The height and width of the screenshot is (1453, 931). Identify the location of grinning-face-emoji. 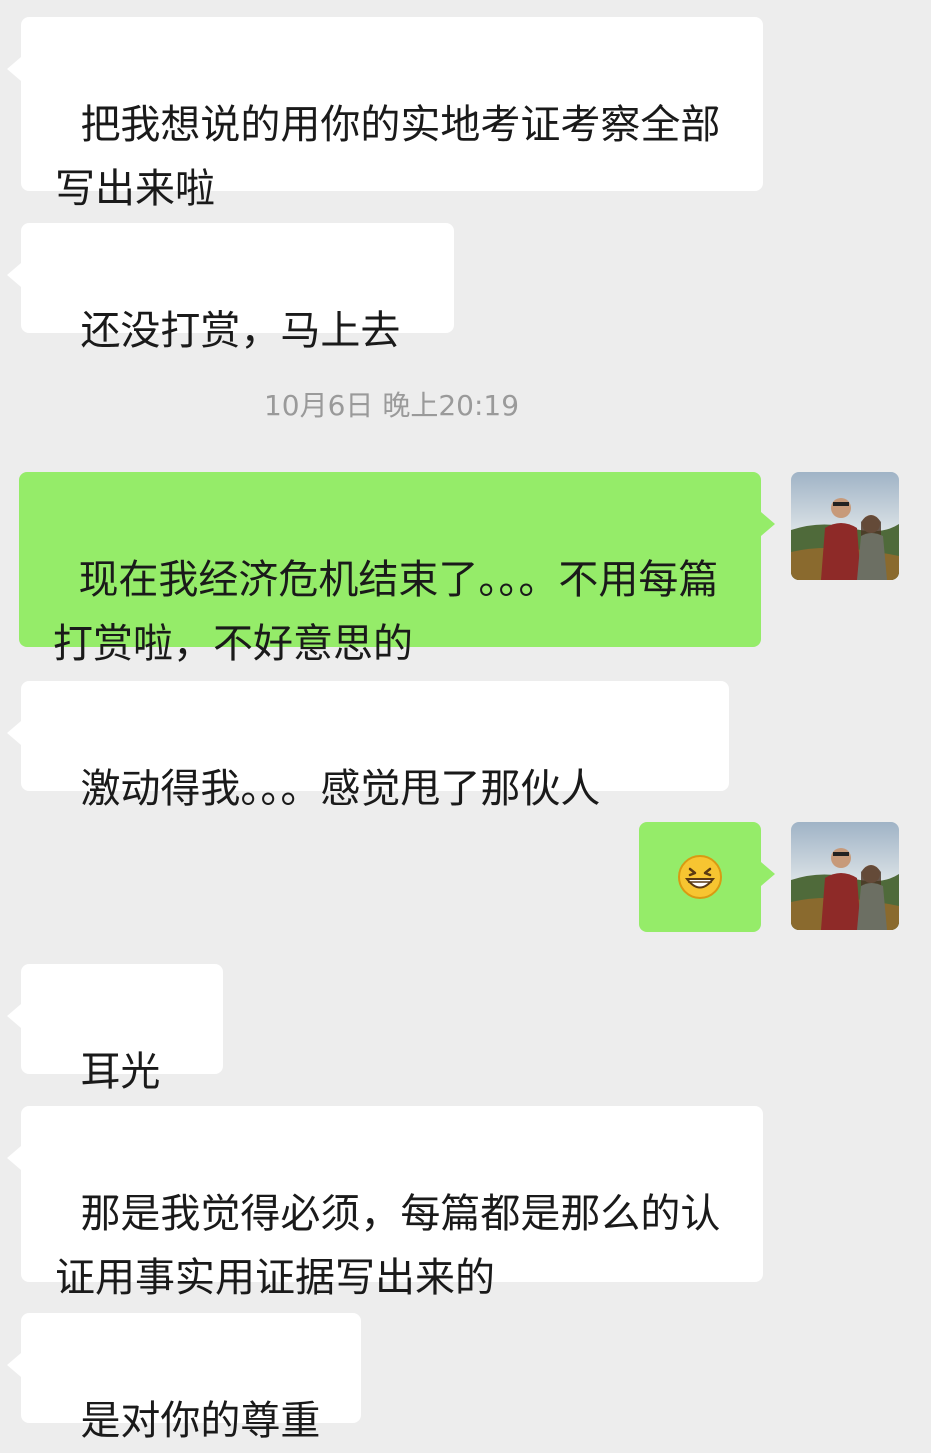
(700, 877).